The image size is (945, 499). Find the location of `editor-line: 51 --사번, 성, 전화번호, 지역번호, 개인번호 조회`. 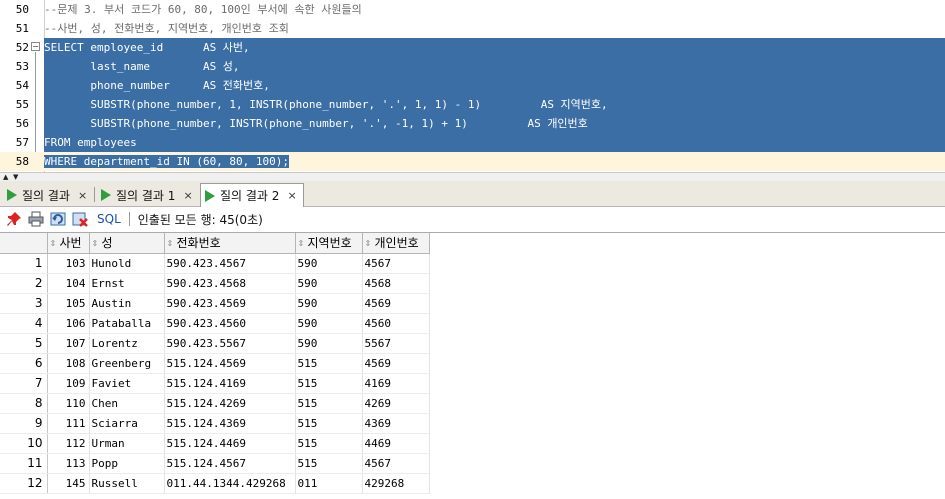

editor-line: 51 --사번, 성, 전화번호, 지역번호, 개인번호 조회 is located at coordinates (472, 28).